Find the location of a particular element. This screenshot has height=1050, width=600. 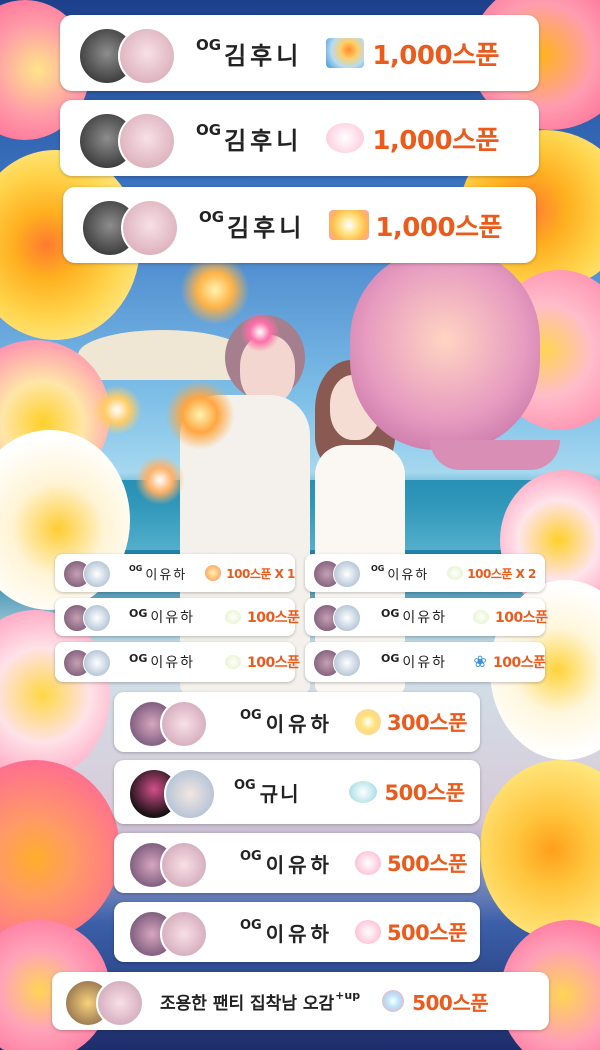

flower-gift-icon is located at coordinates (367, 932).